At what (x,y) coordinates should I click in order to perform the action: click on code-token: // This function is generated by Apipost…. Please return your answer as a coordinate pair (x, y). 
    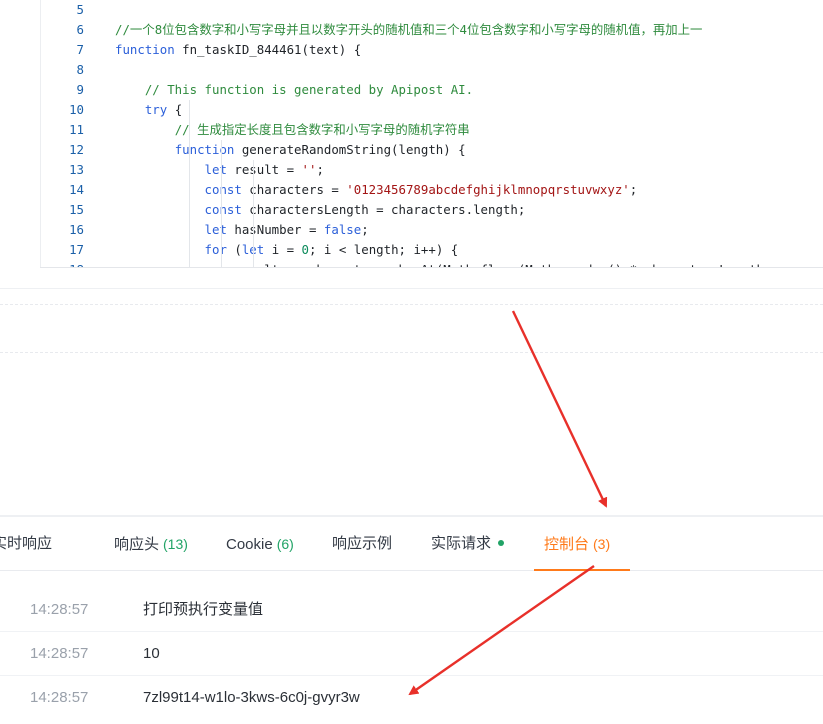
    Looking at the image, I should click on (309, 89).